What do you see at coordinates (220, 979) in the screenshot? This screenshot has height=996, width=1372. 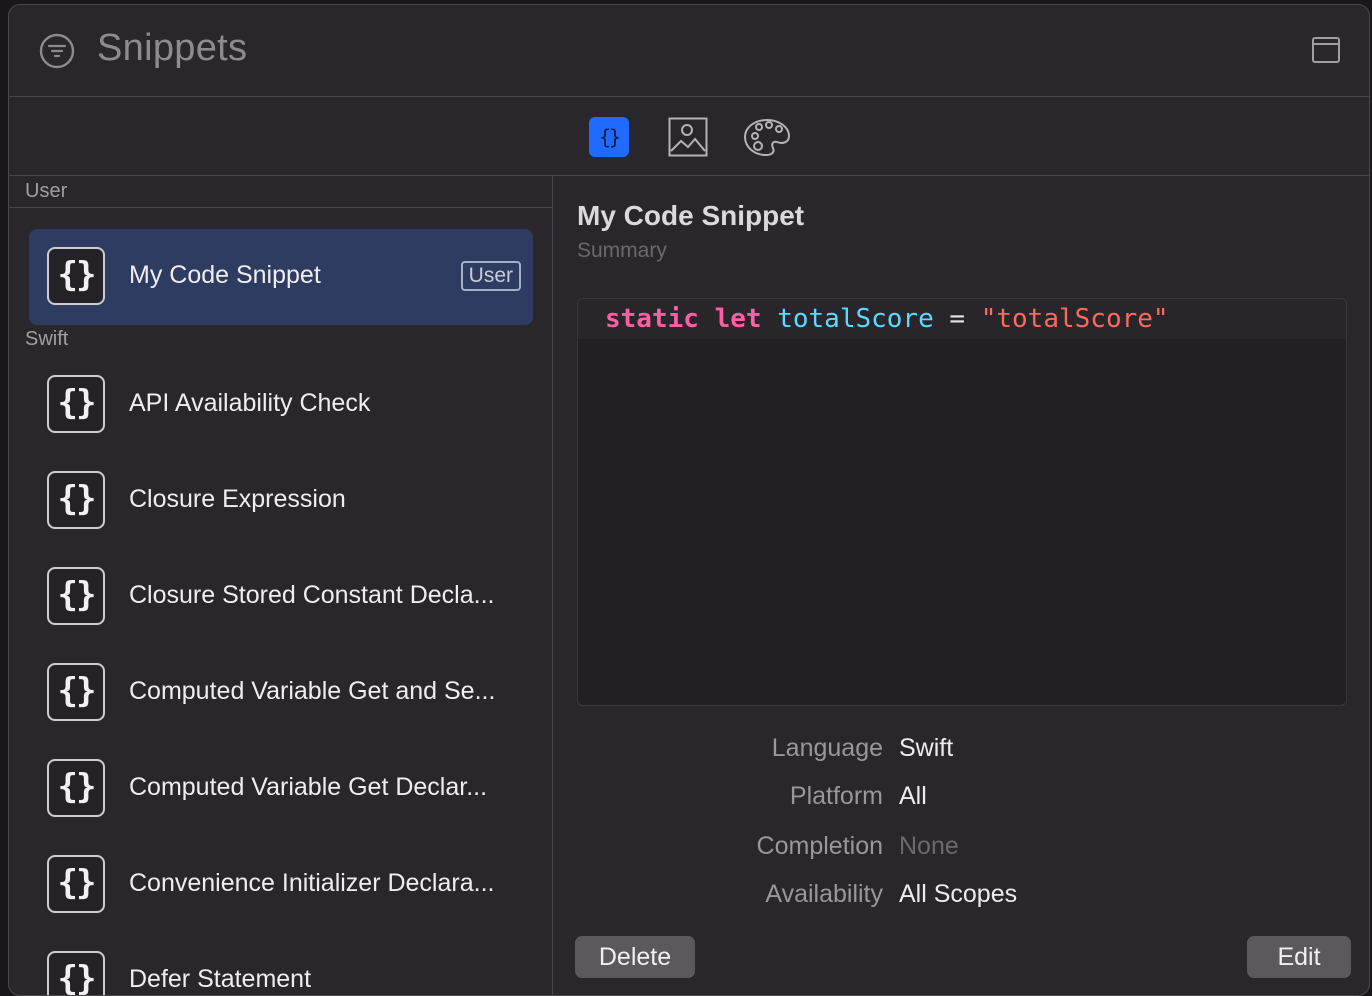 I see `item-label: Defer Statement` at bounding box center [220, 979].